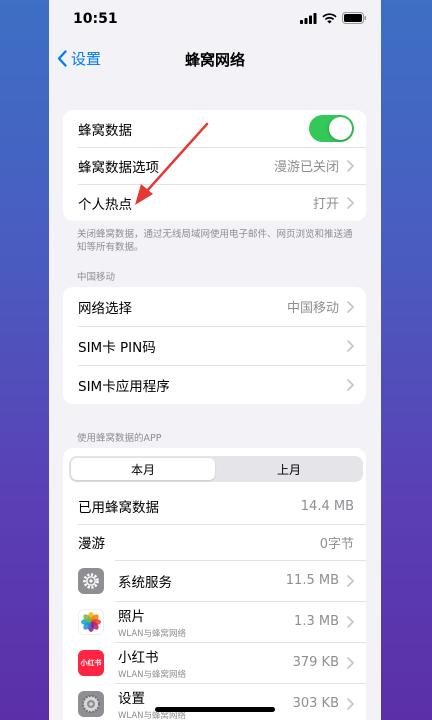 This screenshot has height=720, width=432. What do you see at coordinates (91, 580) in the screenshot?
I see `gear-icon` at bounding box center [91, 580].